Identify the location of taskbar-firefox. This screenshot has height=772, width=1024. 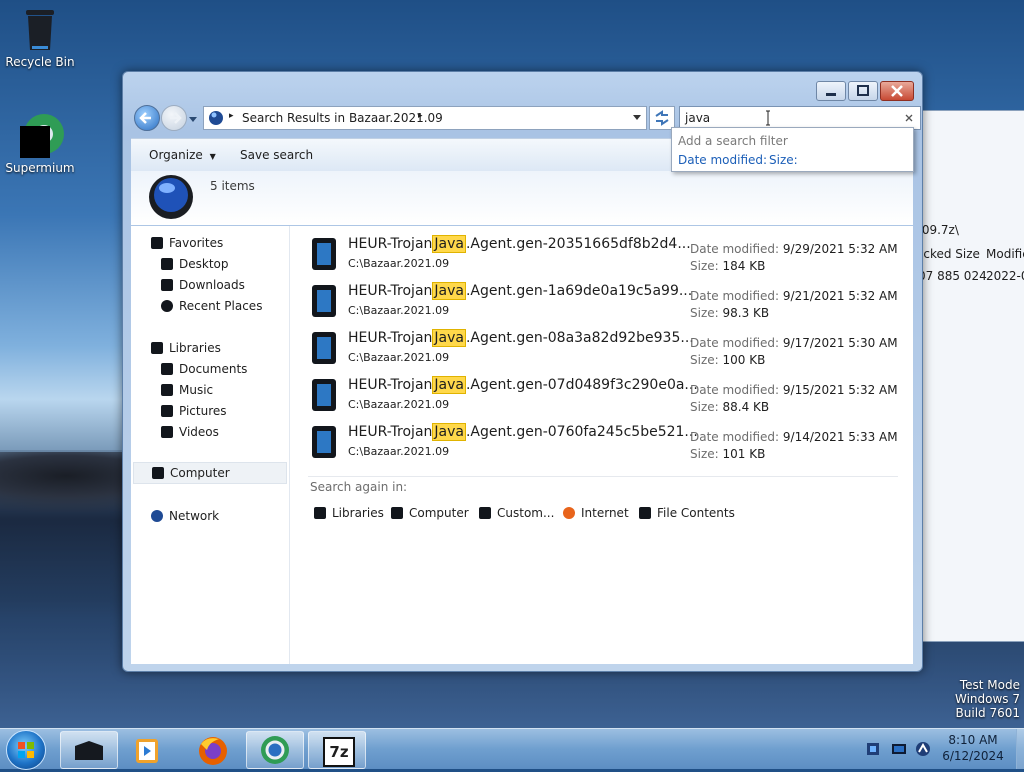
(213, 750).